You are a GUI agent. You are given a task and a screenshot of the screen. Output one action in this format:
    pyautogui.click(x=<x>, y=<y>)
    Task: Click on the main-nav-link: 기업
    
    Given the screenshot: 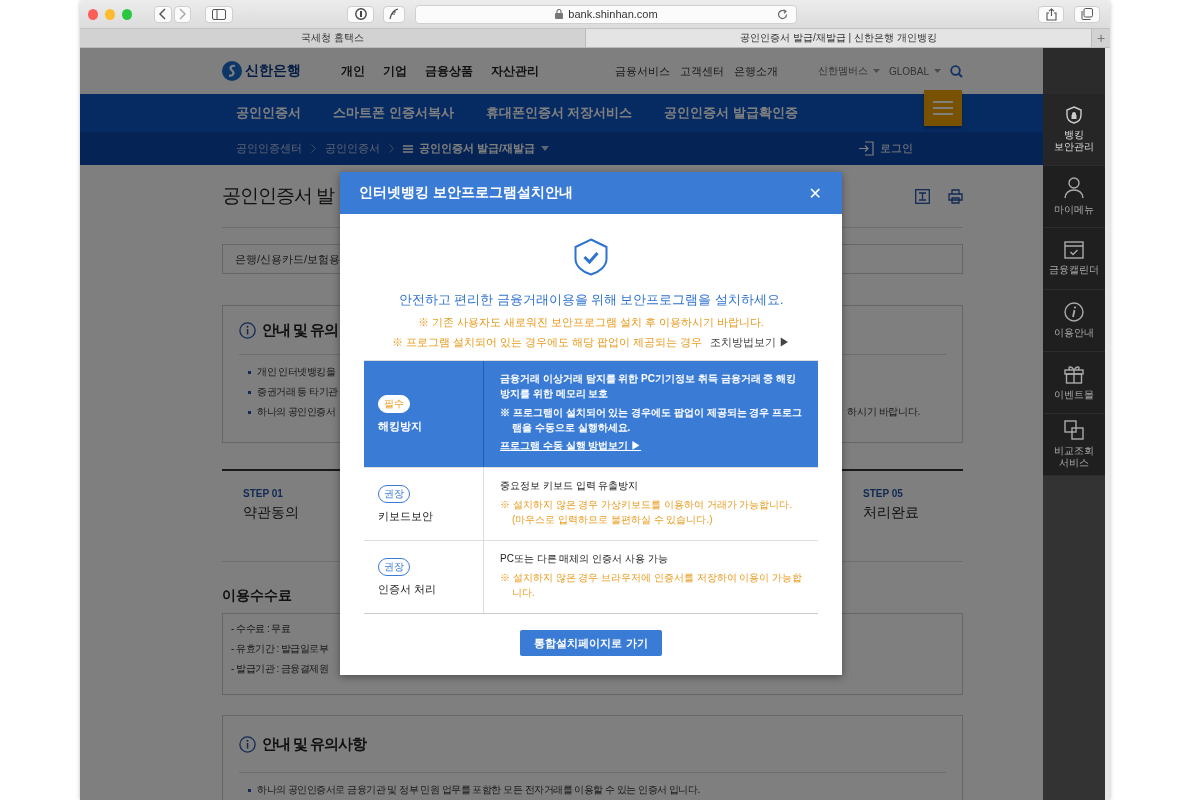 What is the action you would take?
    pyautogui.click(x=395, y=71)
    